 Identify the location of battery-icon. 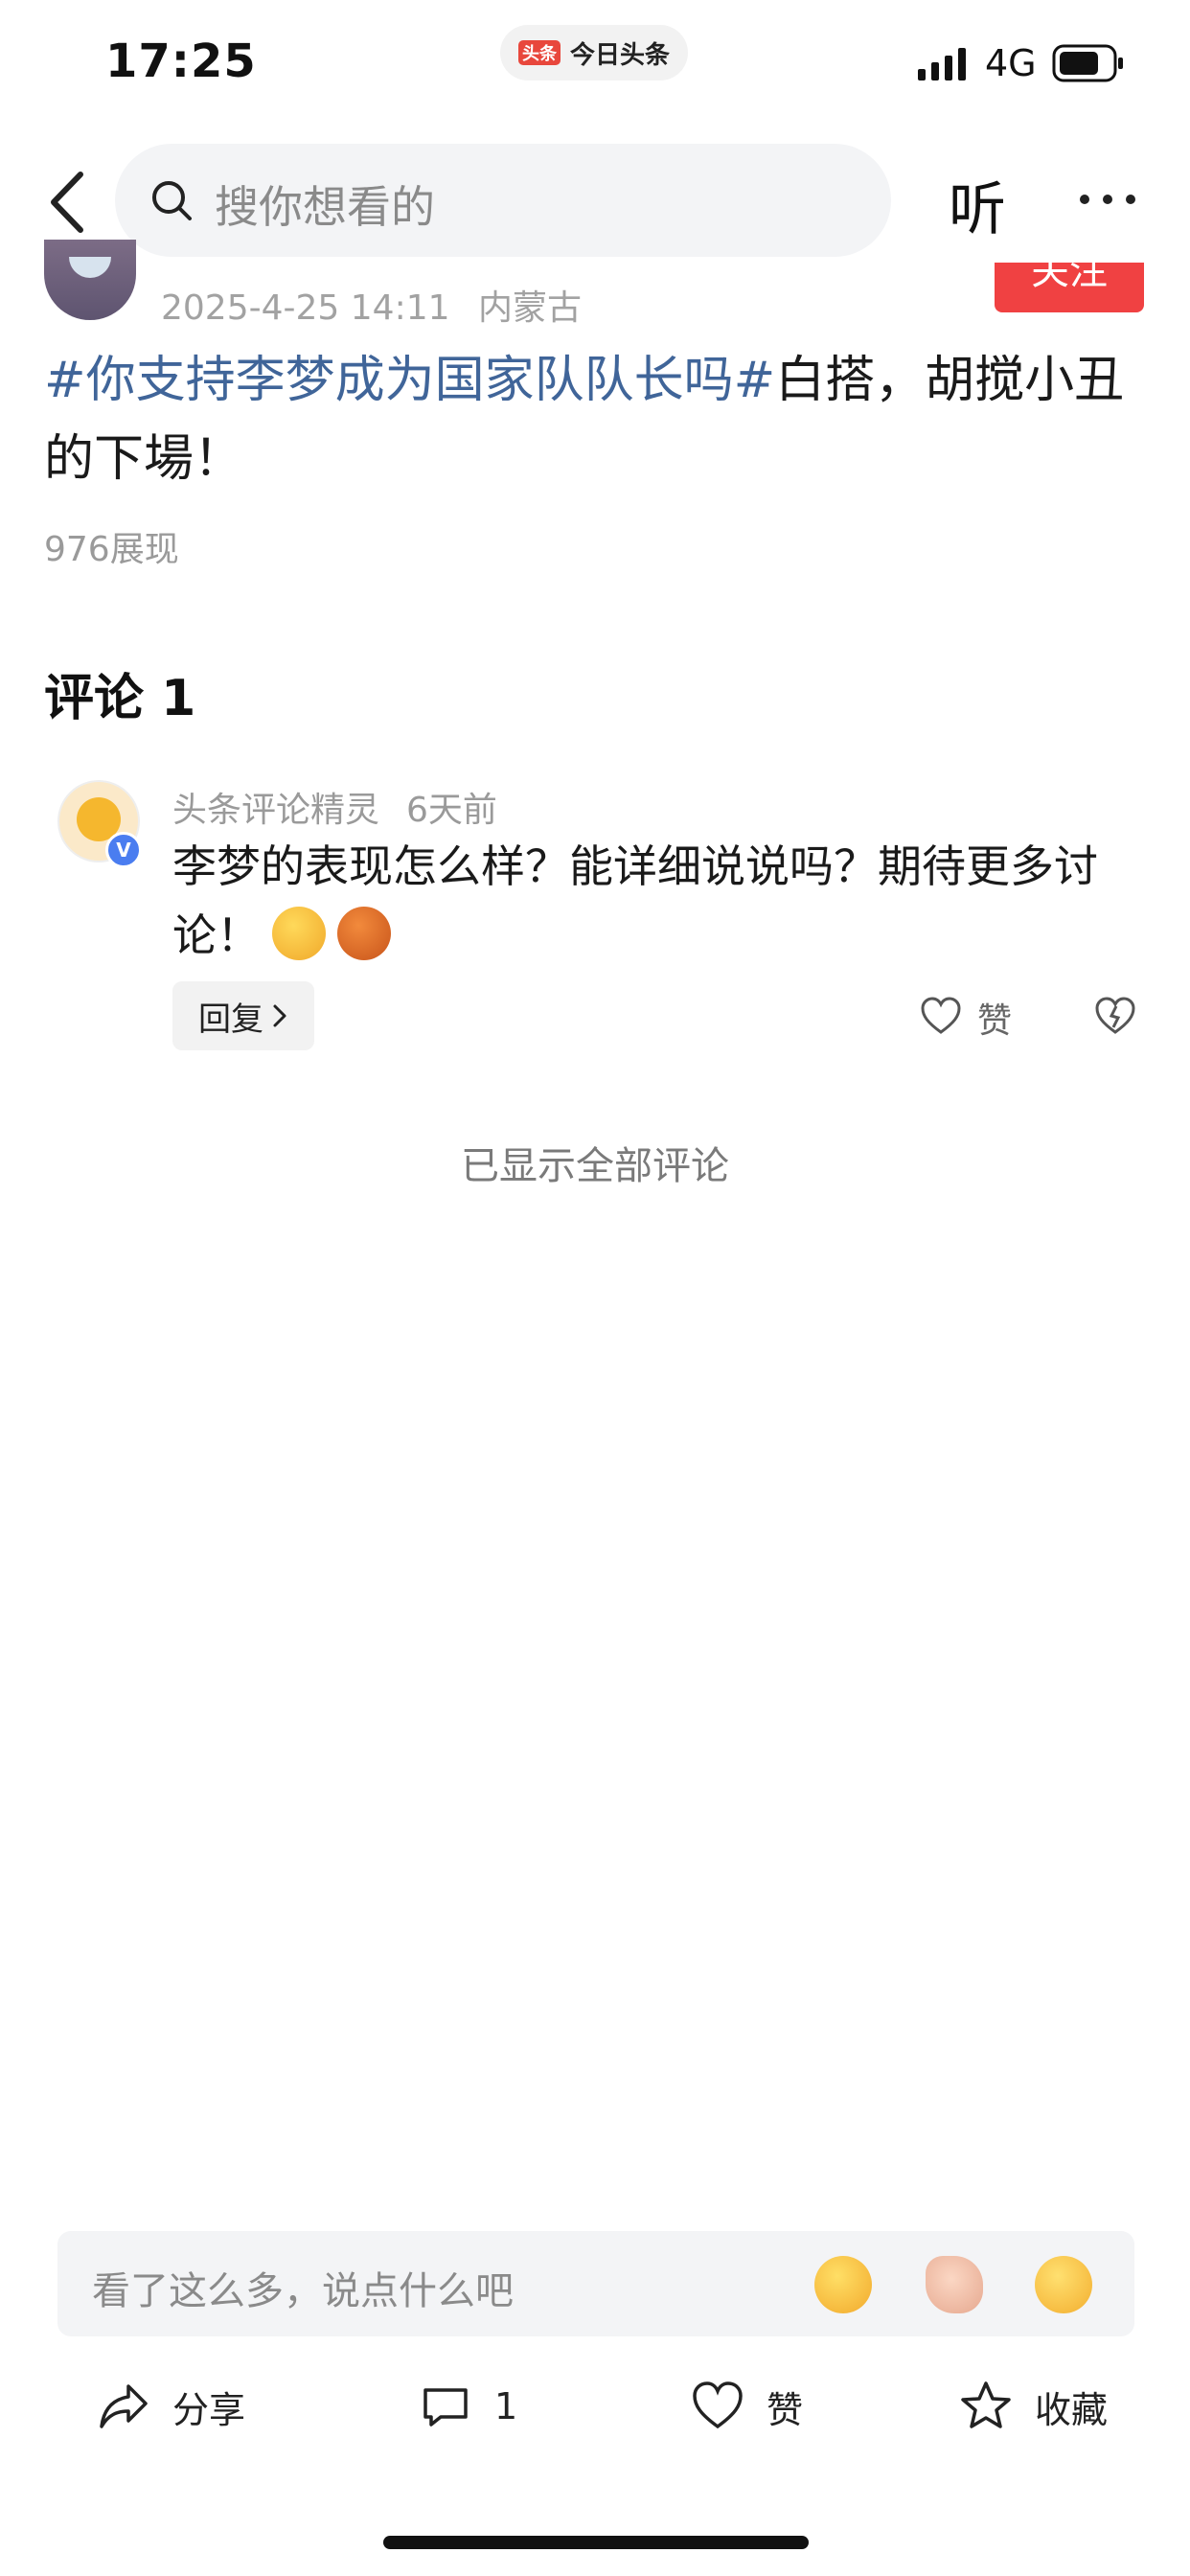
(1088, 63).